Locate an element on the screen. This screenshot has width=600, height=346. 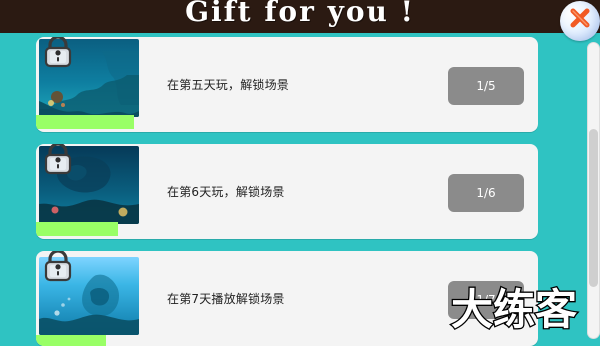
scrollbar-thumb is located at coordinates (593, 208).